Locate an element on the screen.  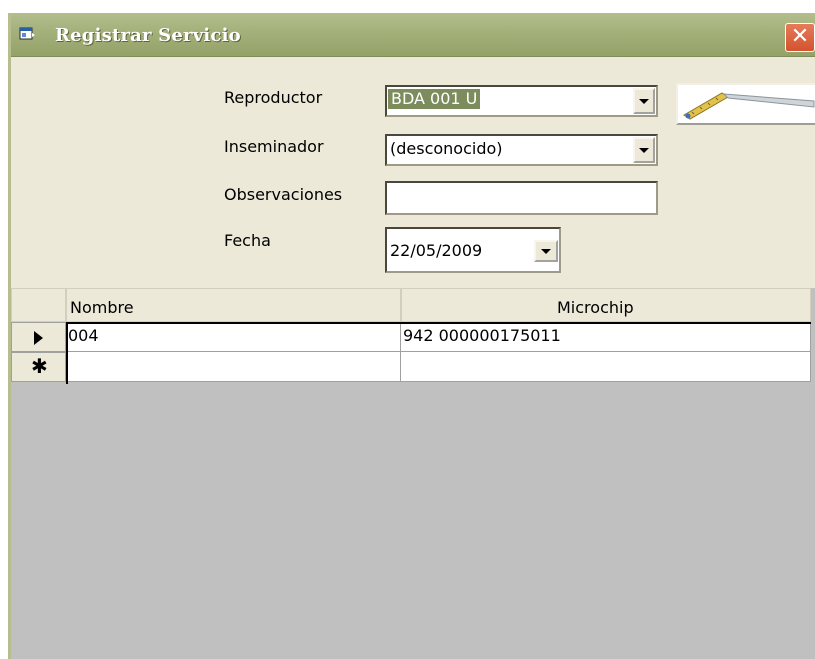
table-cell-microchip-new is located at coordinates (606, 367).